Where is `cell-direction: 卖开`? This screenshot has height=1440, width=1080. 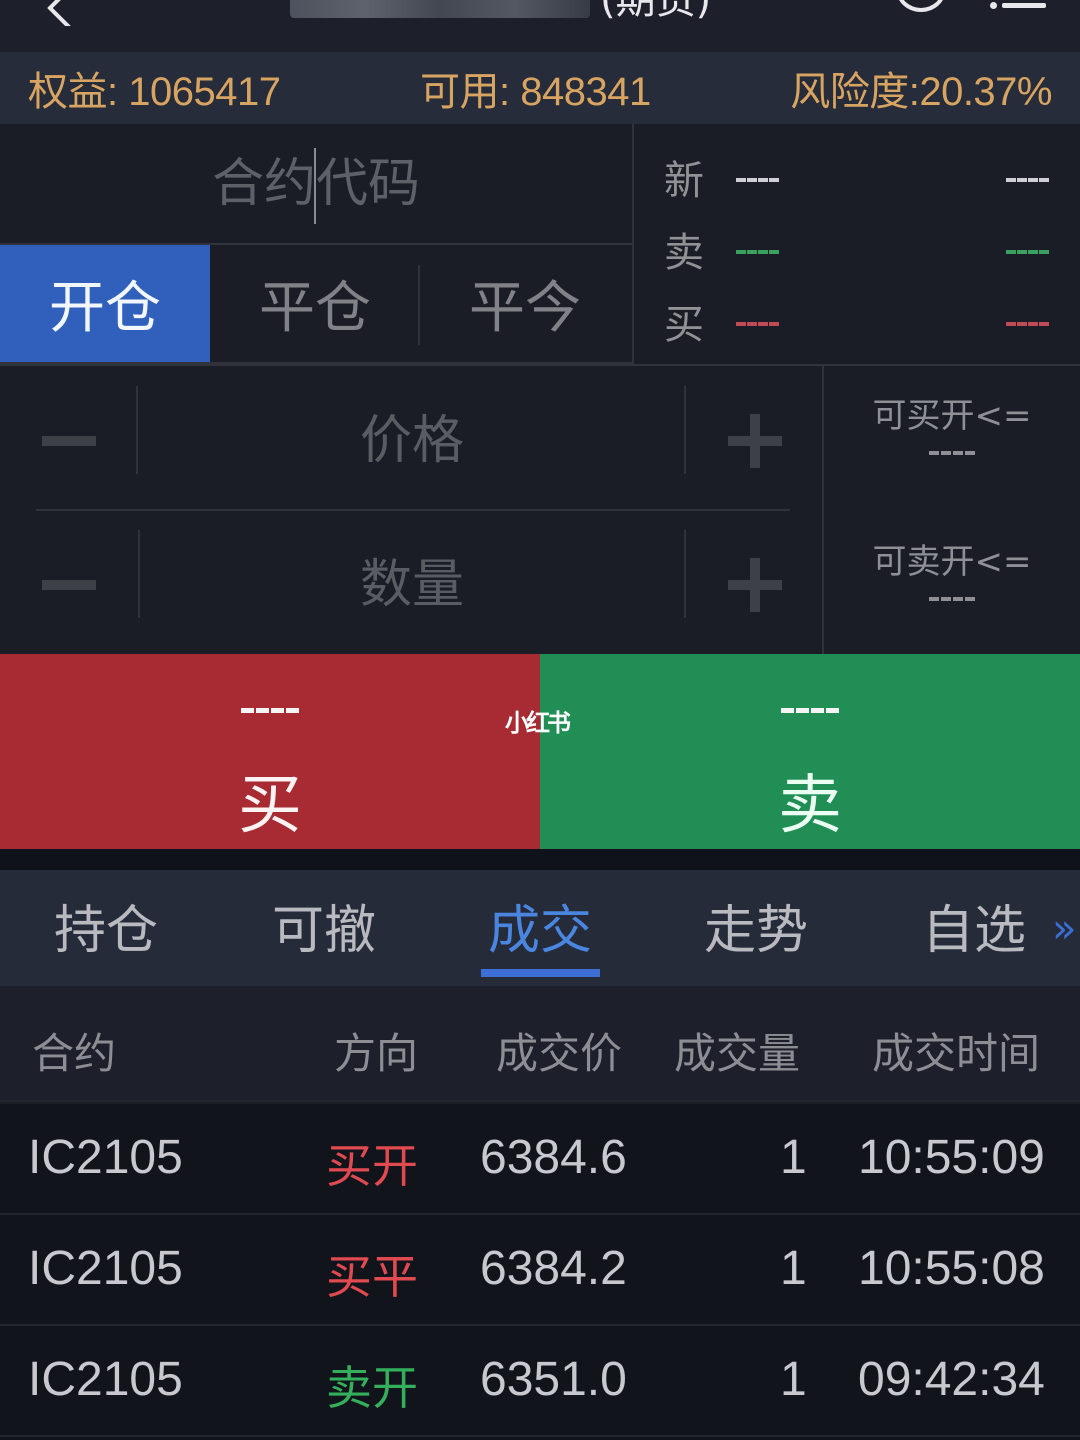
cell-direction: 卖开 is located at coordinates (372, 1388).